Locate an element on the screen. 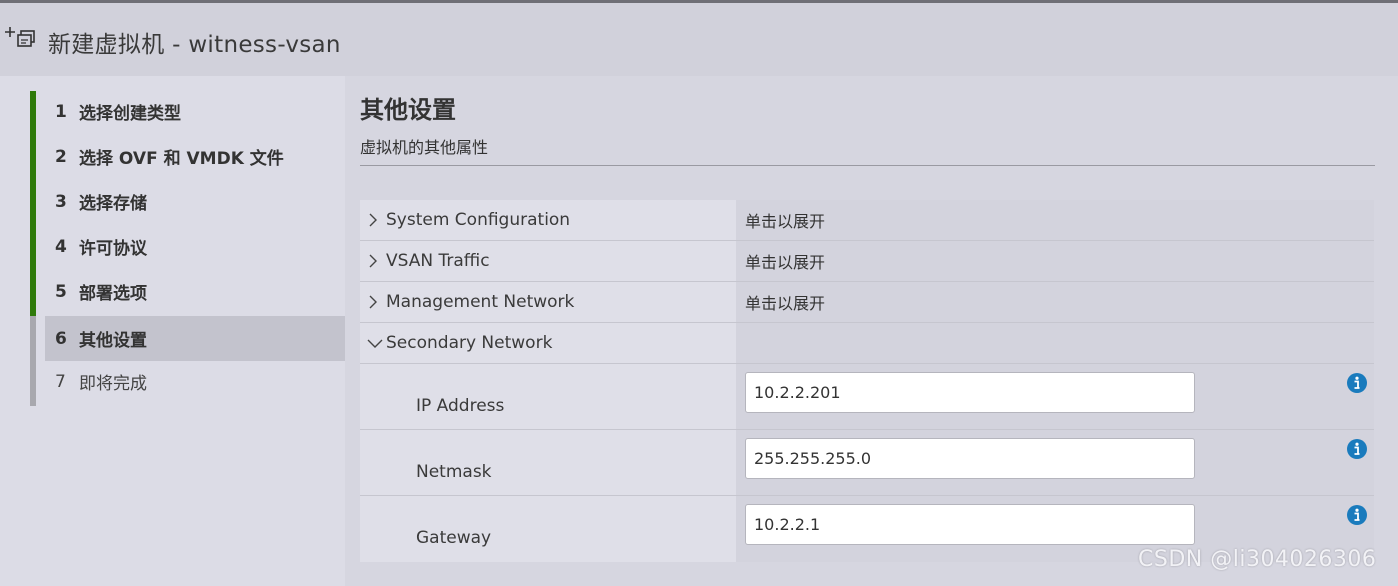  wizard-step-4: 4 许可协议 is located at coordinates (195, 246).